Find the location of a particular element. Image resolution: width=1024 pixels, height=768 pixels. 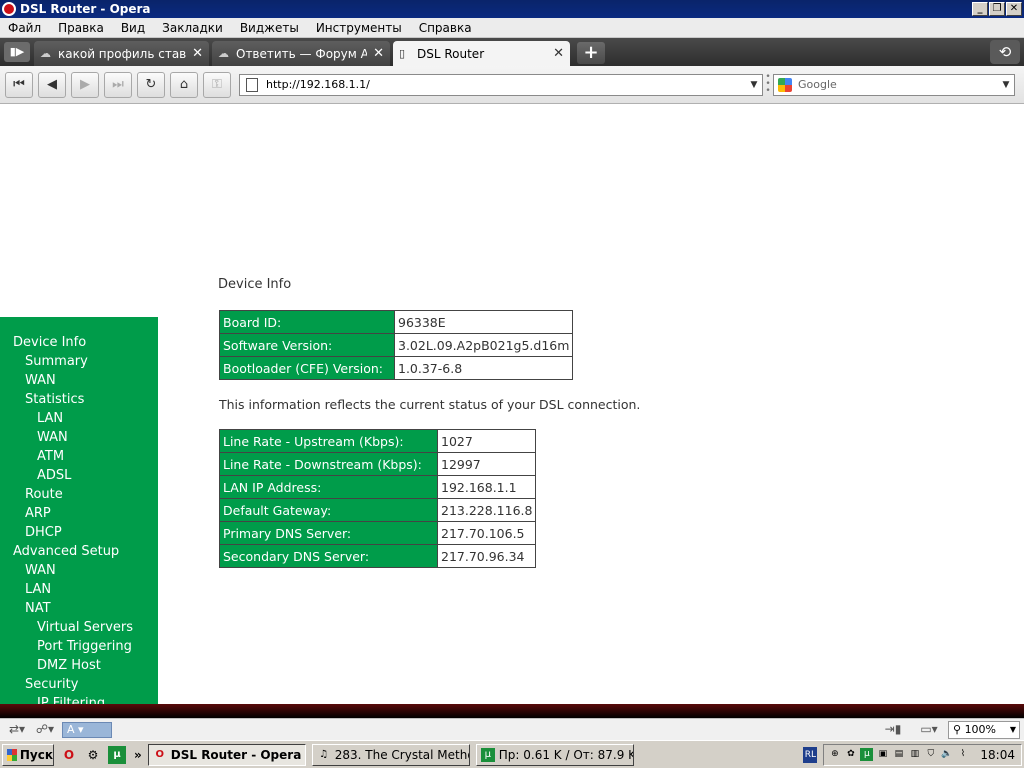

fast-forward-button: ⏭ is located at coordinates (118, 84).